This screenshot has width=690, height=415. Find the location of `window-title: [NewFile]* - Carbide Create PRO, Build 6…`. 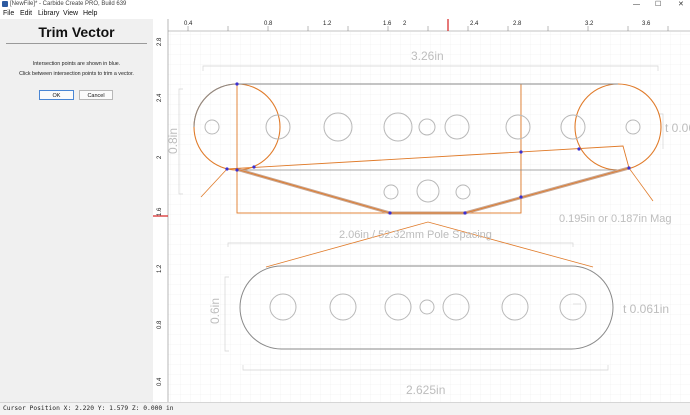

window-title: [NewFile]* - Carbide Create PRO, Build 6… is located at coordinates (68, 4).